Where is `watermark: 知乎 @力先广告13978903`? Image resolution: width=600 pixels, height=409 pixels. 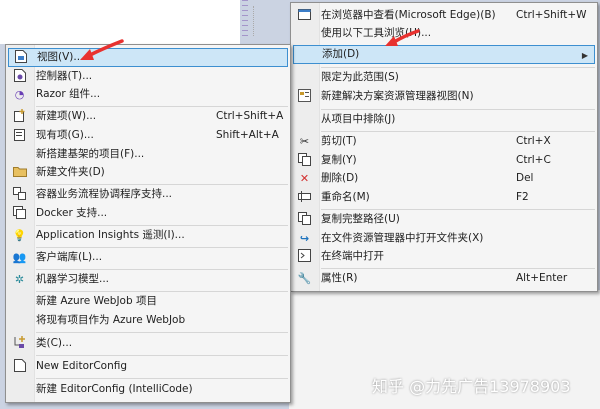 watermark: 知乎 @力先广告13978903 is located at coordinates (471, 386).